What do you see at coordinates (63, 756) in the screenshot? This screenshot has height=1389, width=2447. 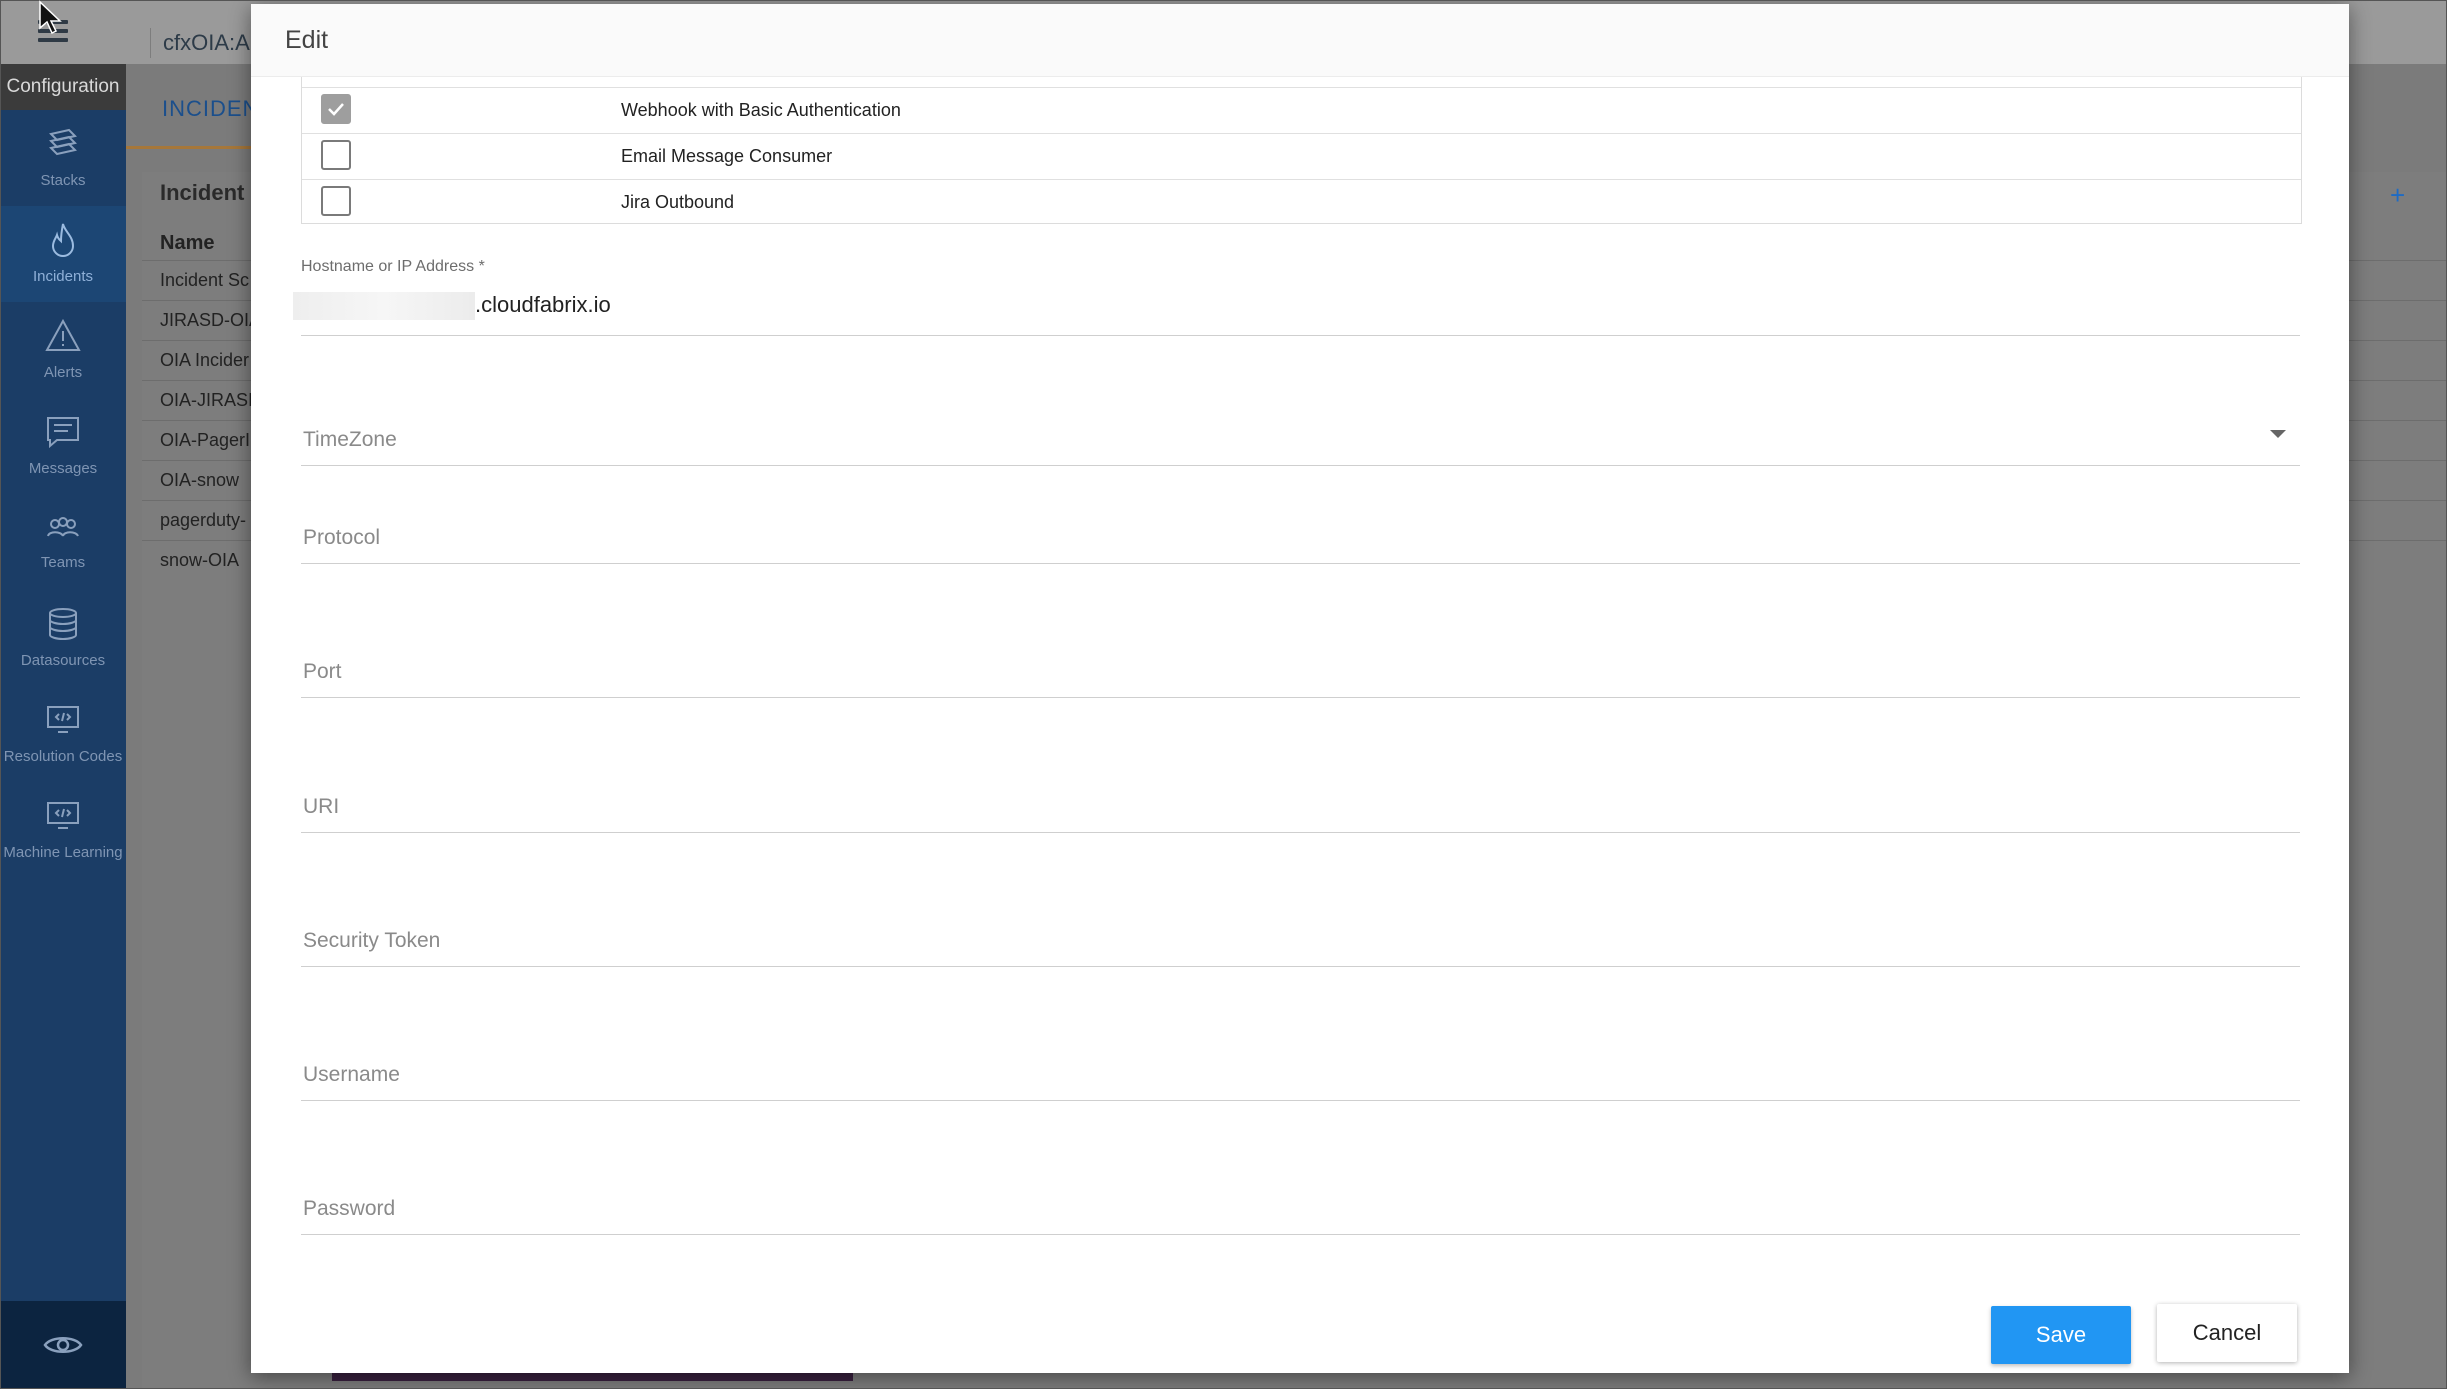 I see `sidebar-item-label: Resolution Codes` at bounding box center [63, 756].